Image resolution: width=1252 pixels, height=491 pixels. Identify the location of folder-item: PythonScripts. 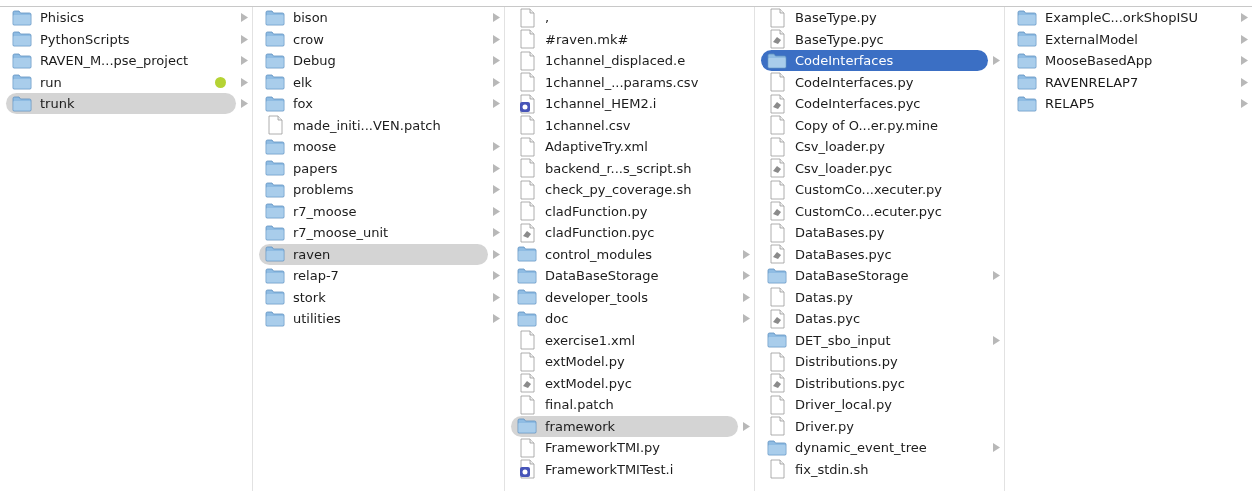
(121, 39).